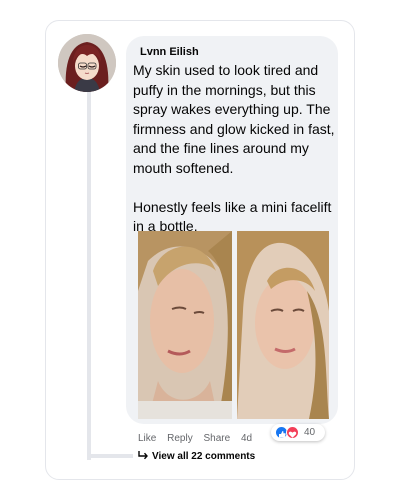  I want to click on before-photo, so click(185, 325).